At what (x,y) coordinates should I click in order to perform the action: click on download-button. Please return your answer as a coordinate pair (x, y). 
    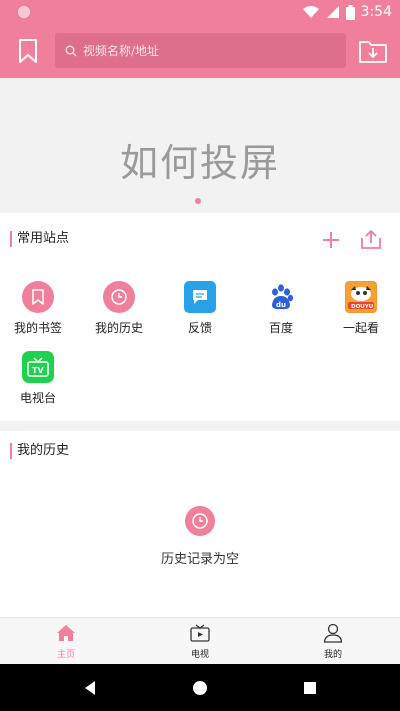
    Looking at the image, I should click on (373, 51).